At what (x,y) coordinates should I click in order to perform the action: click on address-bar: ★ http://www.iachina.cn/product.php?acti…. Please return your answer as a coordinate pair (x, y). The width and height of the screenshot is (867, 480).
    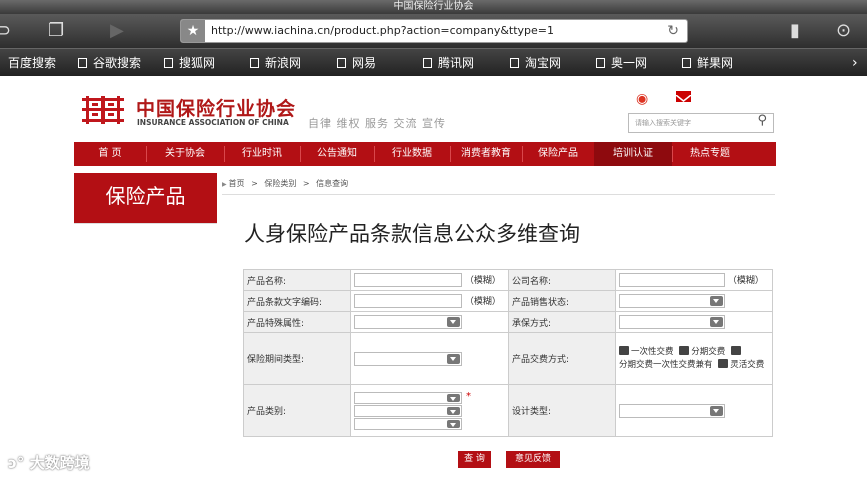
    Looking at the image, I should click on (434, 31).